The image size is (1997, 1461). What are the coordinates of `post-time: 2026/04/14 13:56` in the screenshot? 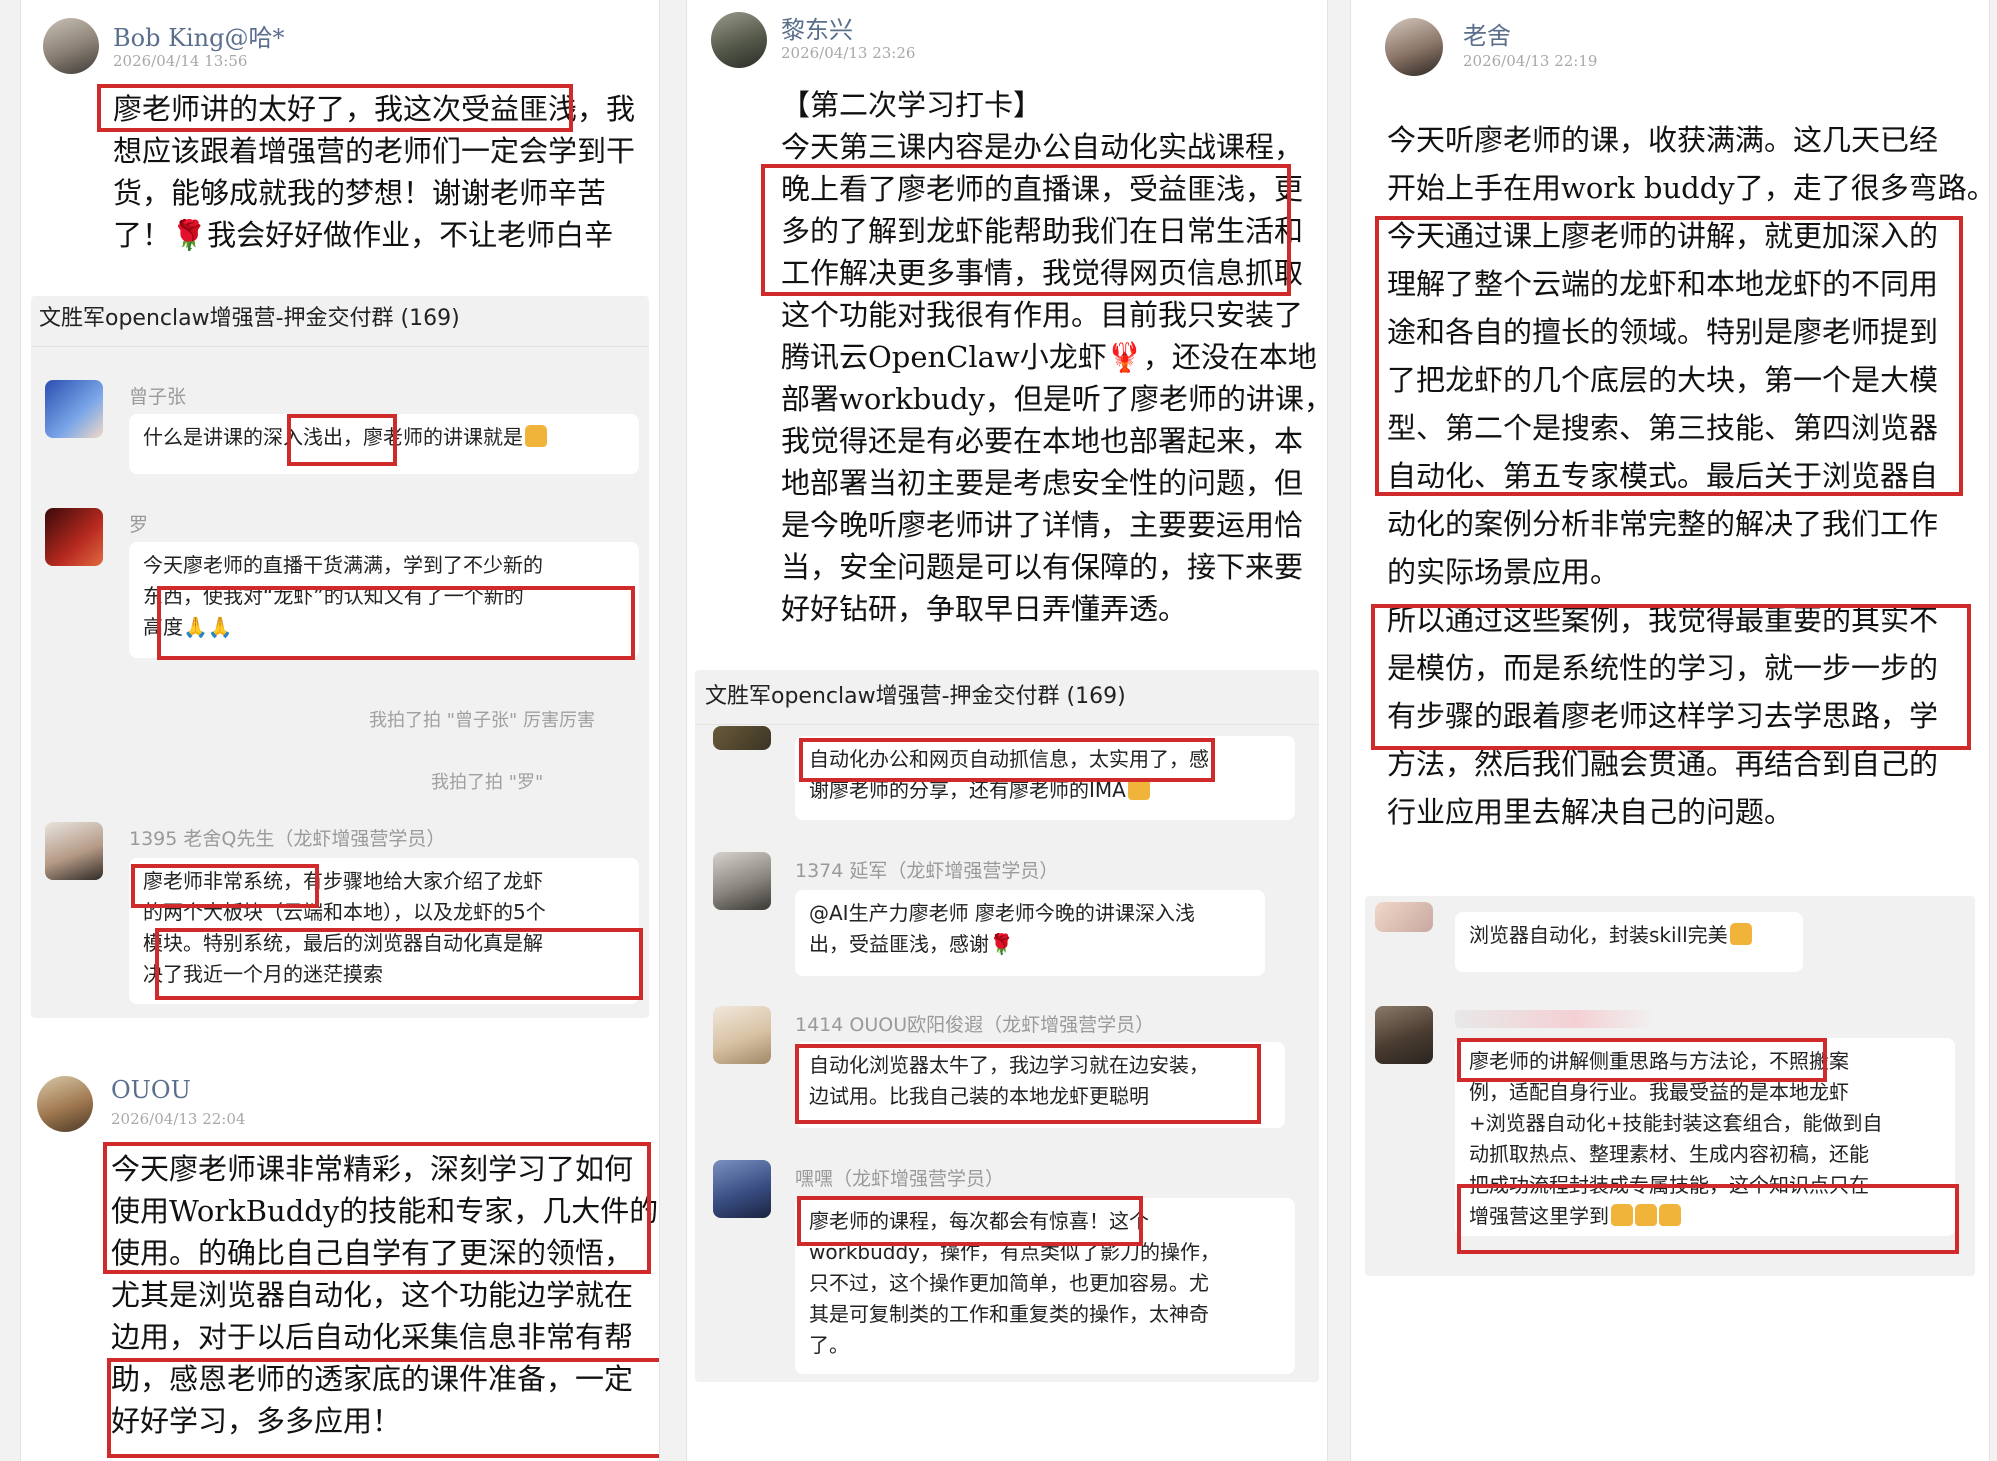 It's located at (180, 61).